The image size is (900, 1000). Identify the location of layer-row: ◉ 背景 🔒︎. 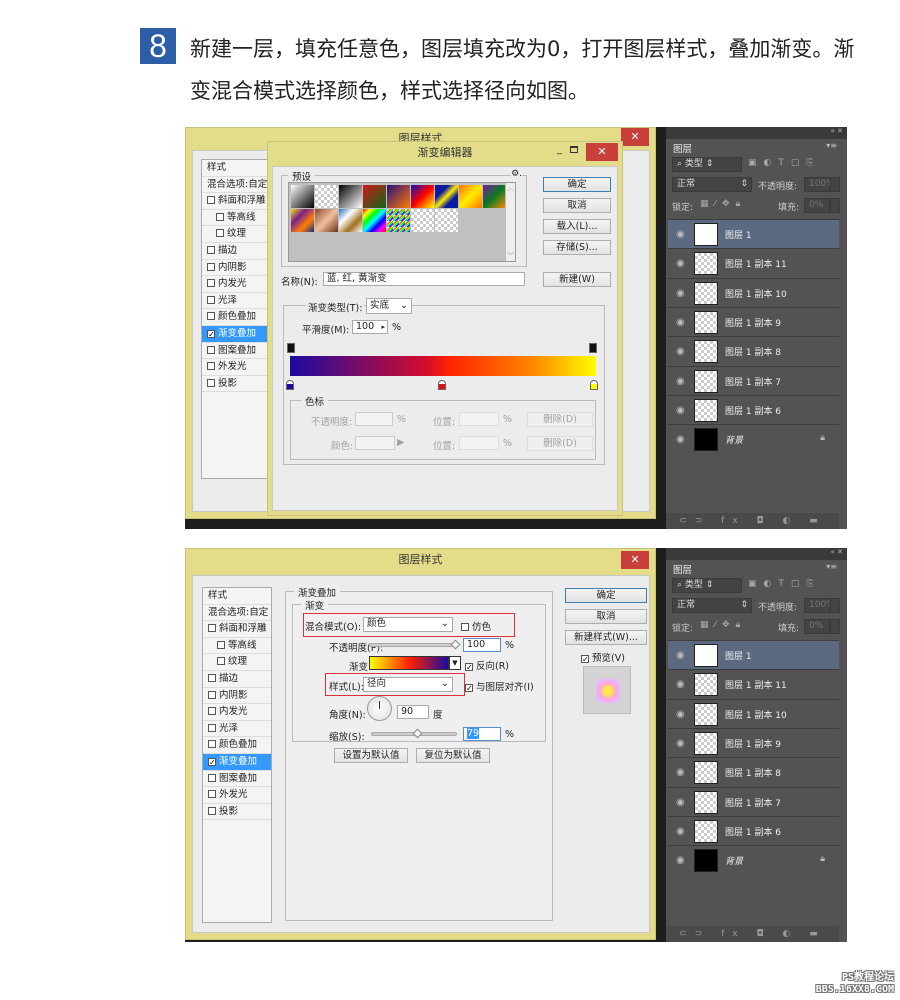
(753, 439).